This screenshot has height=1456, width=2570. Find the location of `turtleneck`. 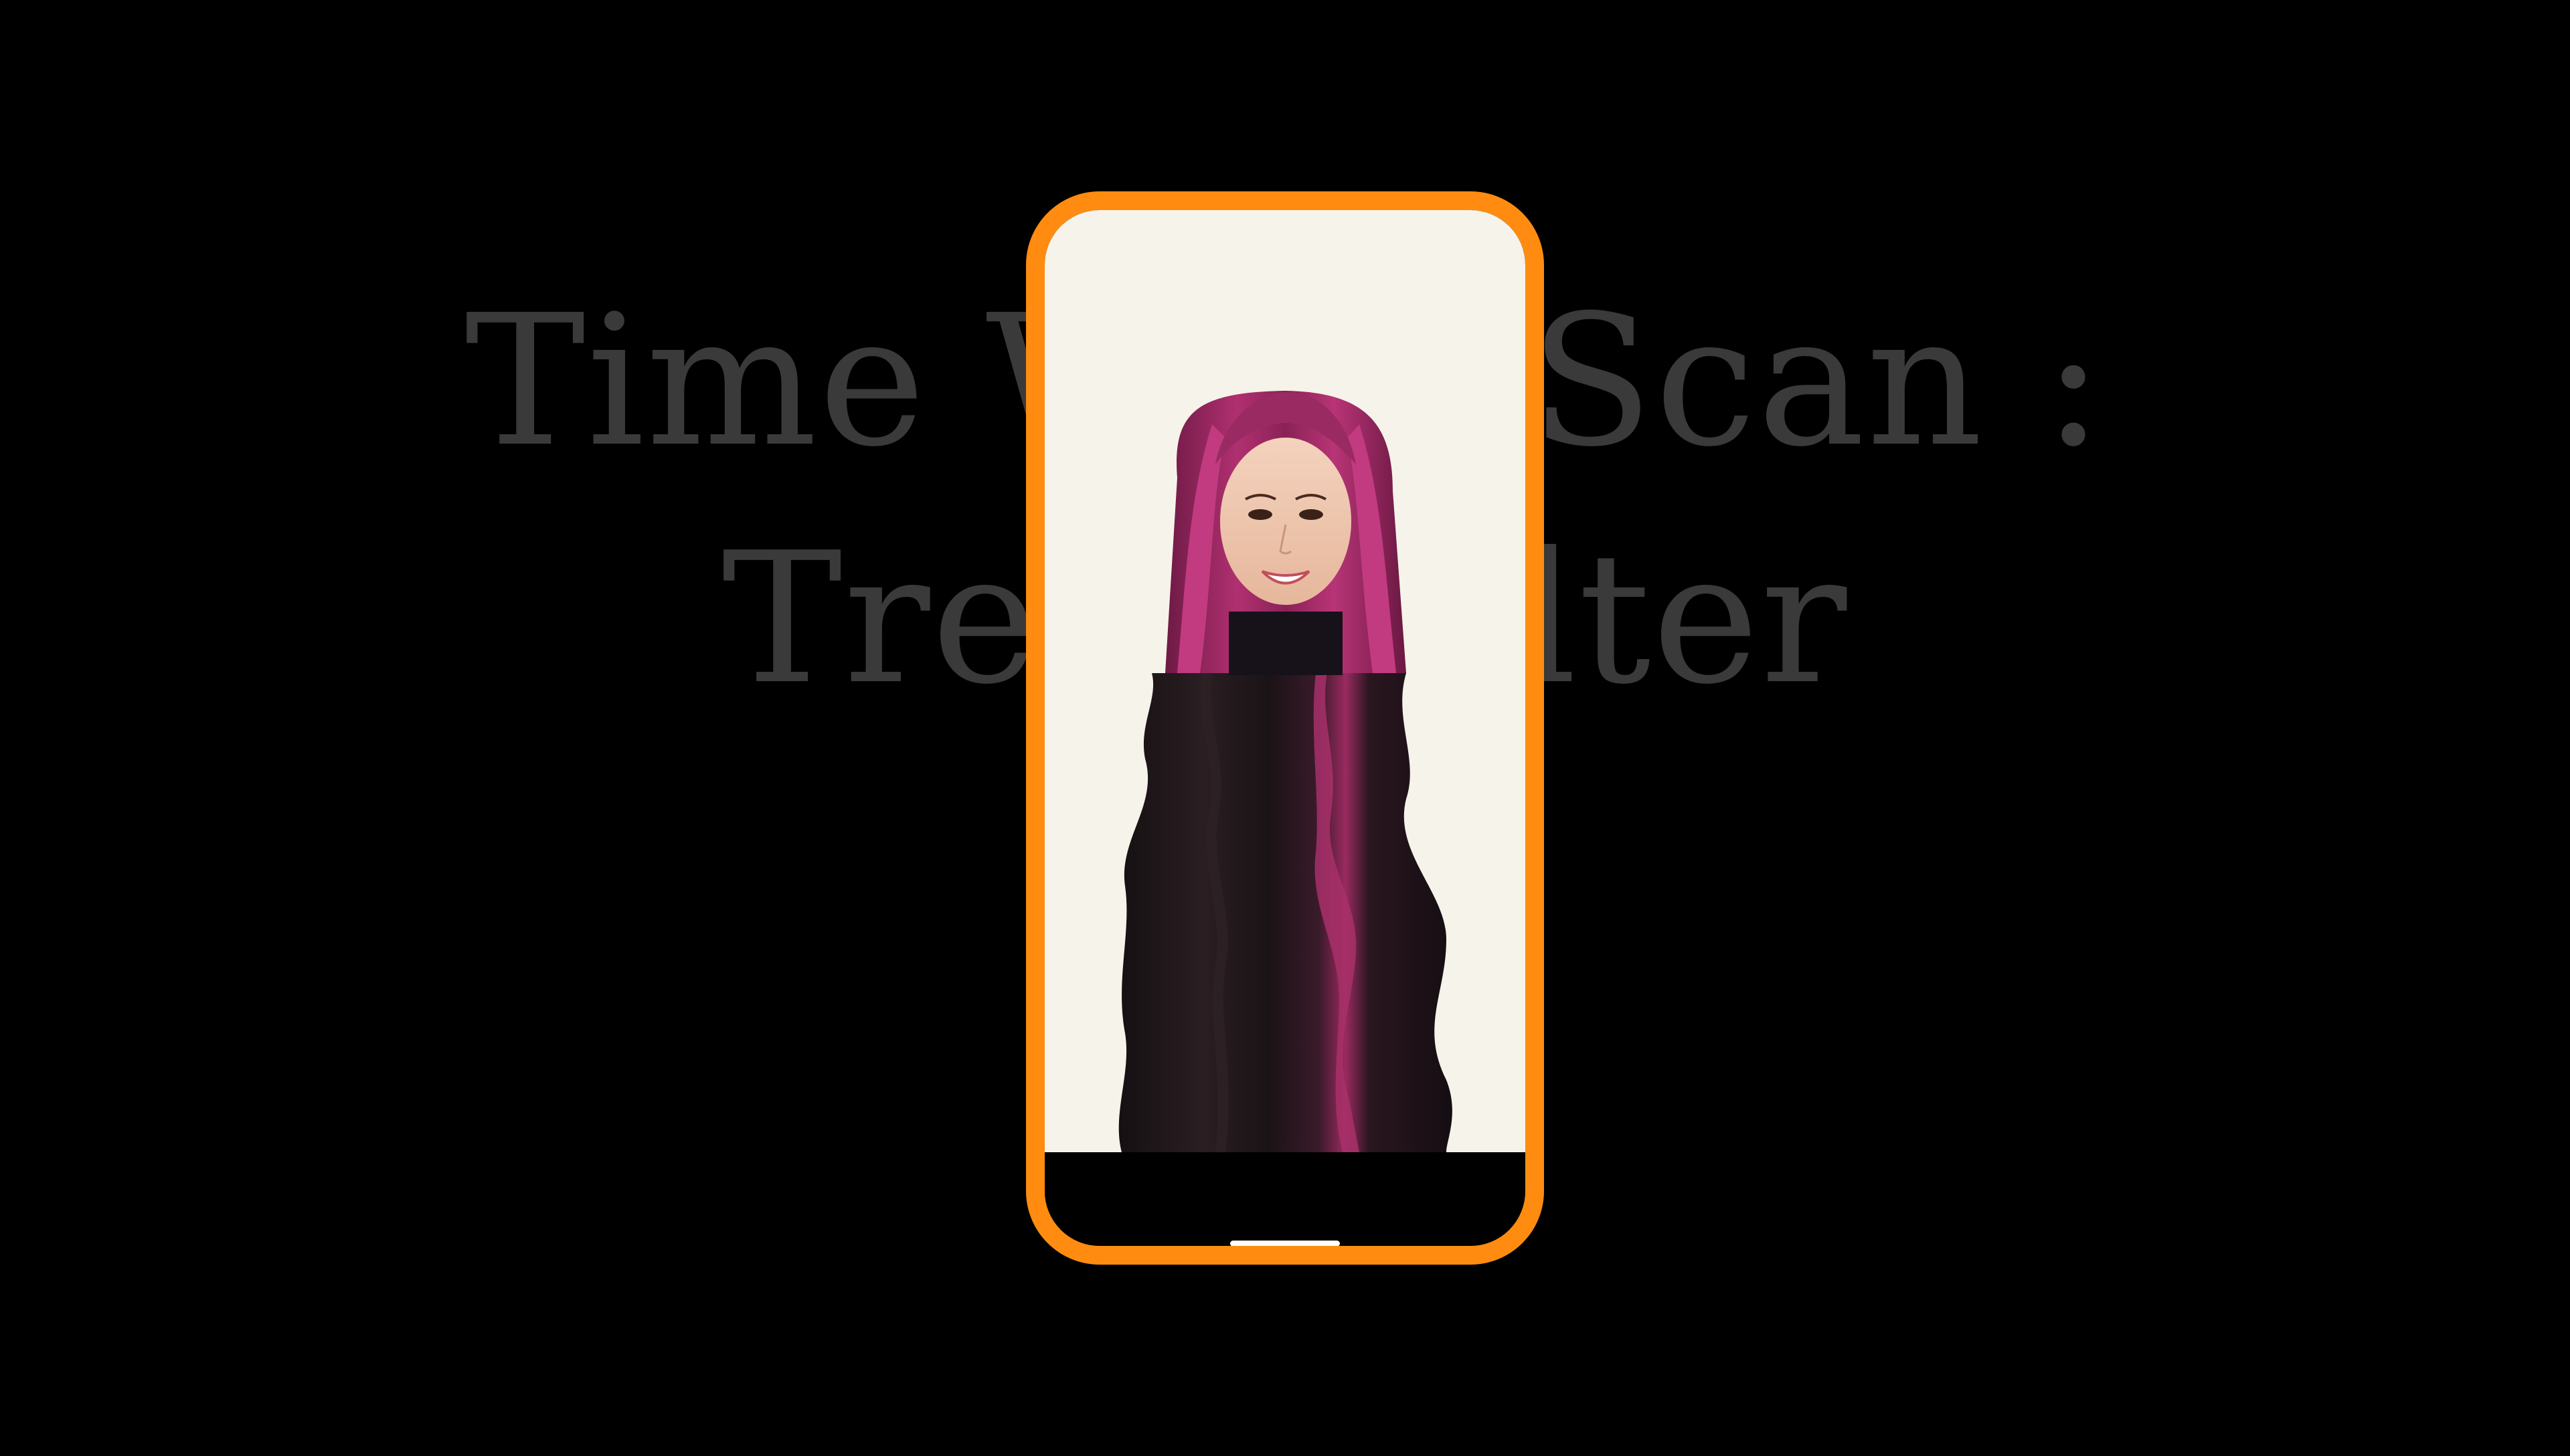

turtleneck is located at coordinates (1286, 643).